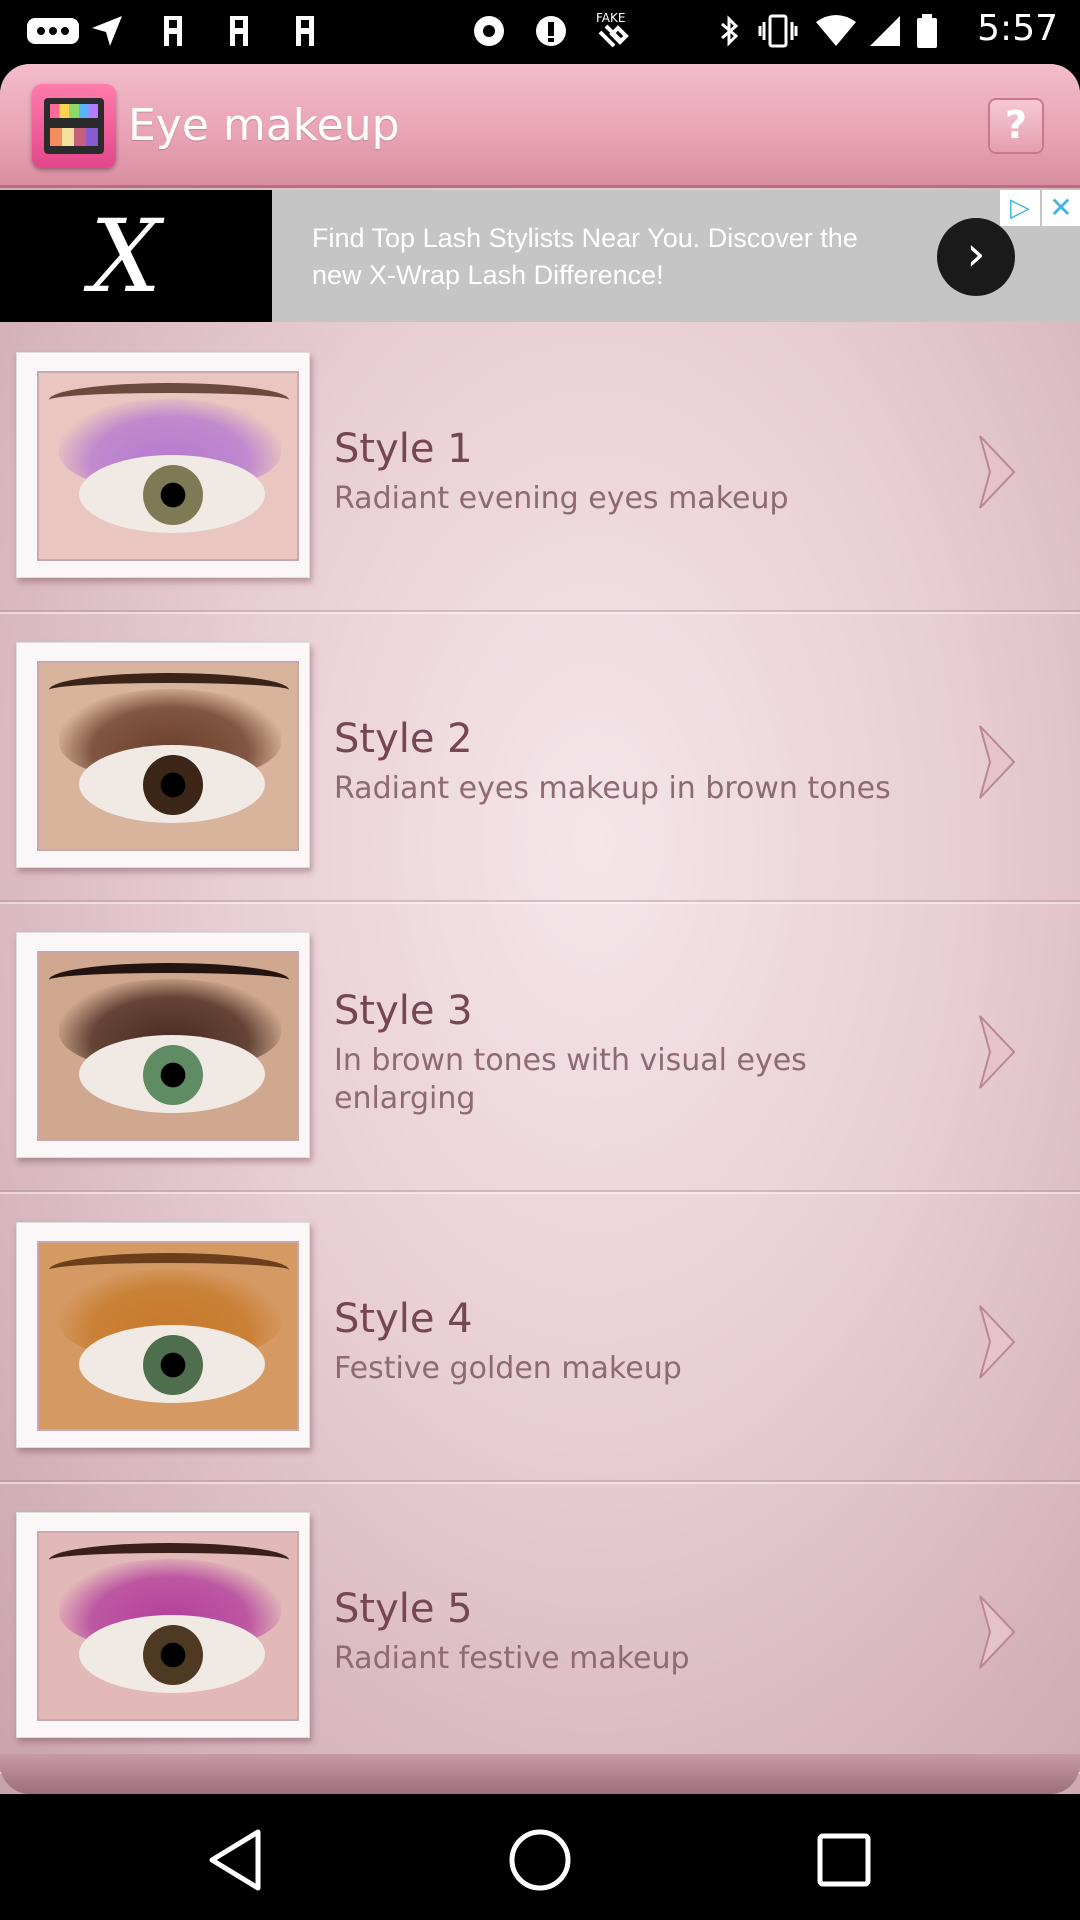 This screenshot has height=1920, width=1080. What do you see at coordinates (612, 788) in the screenshot?
I see `style-subtitle: Radiant eyes makeup in brown tones` at bounding box center [612, 788].